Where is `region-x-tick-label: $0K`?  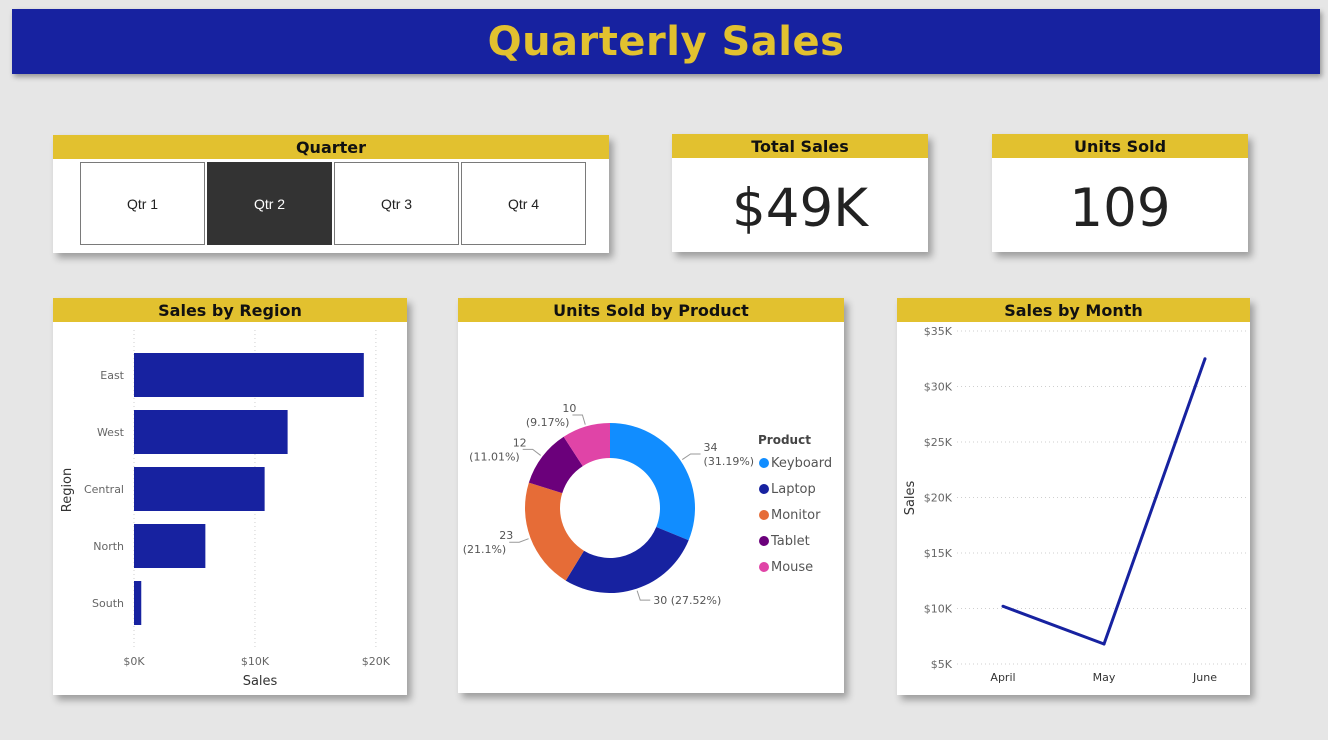
region-x-tick-label: $0K is located at coordinates (134, 661).